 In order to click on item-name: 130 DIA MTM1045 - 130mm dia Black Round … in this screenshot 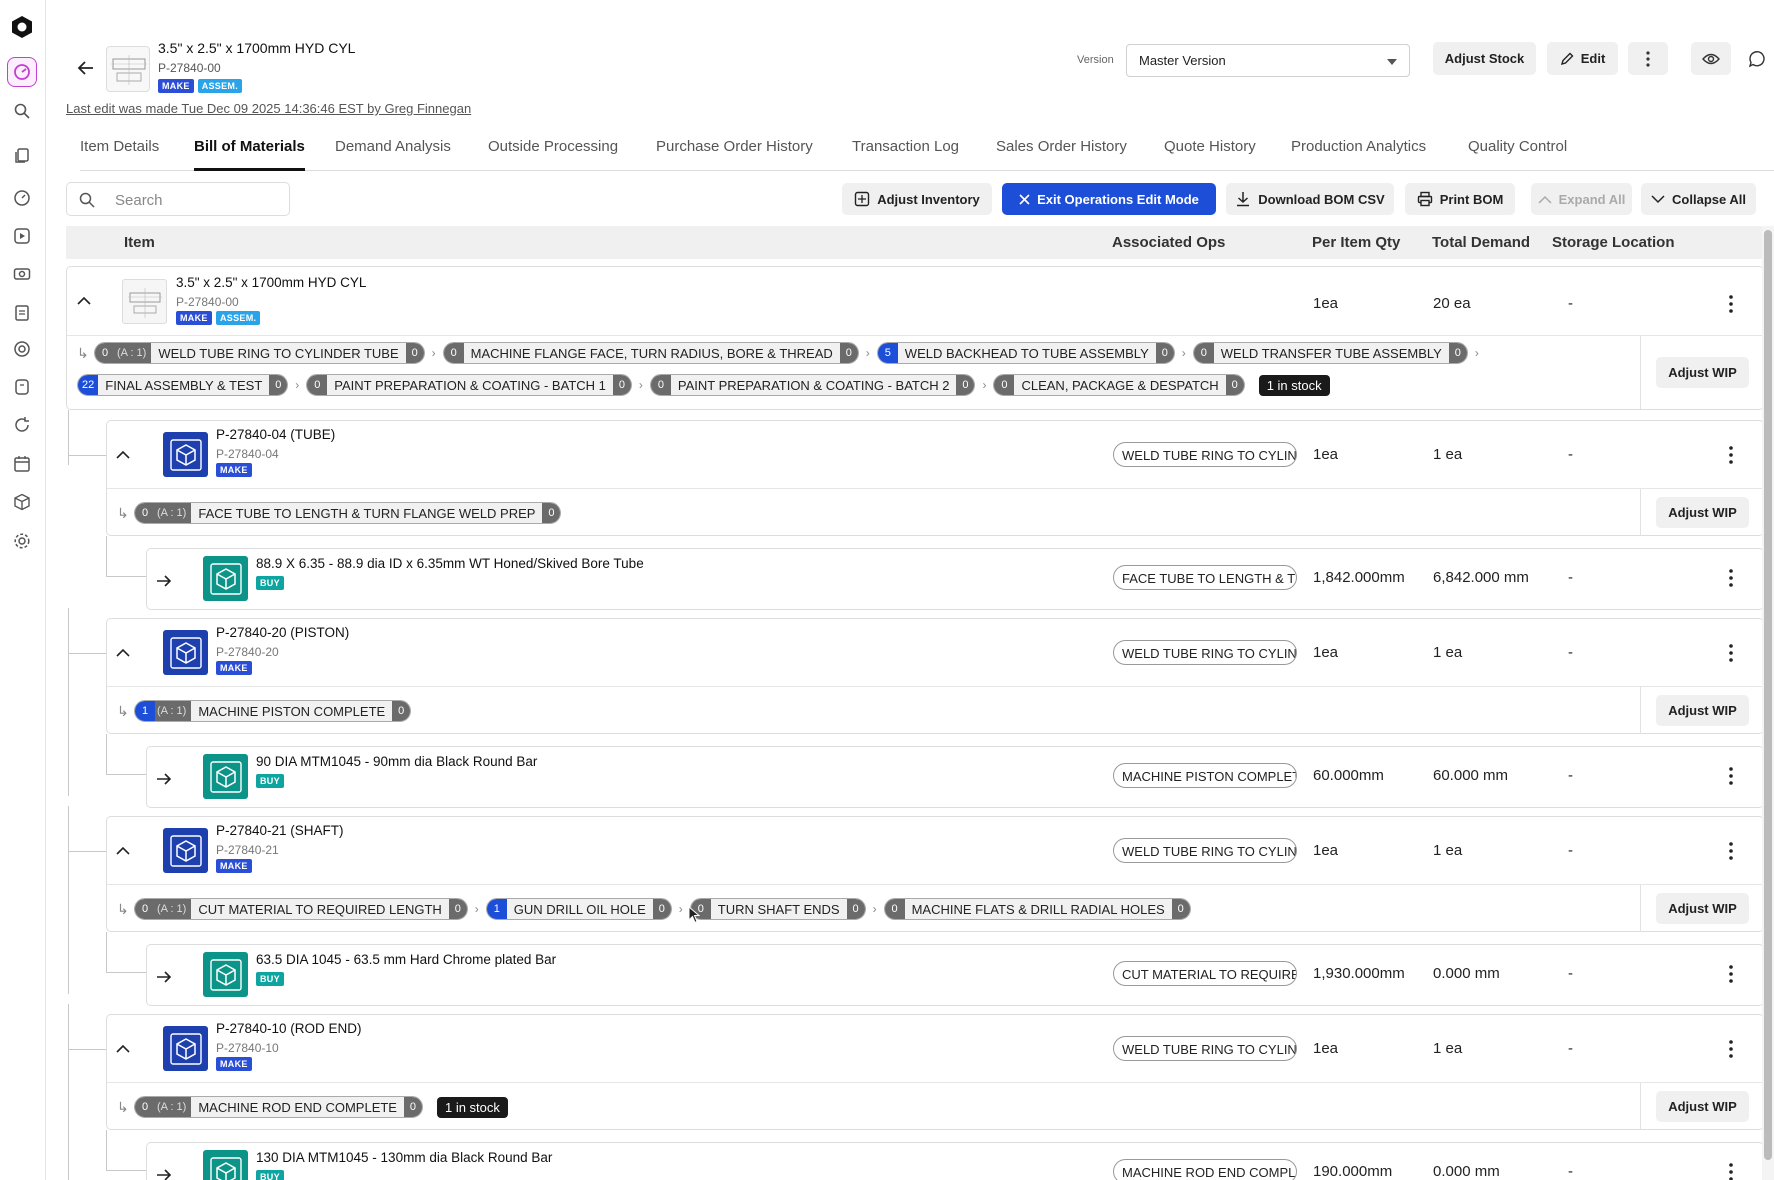, I will do `click(404, 1157)`.